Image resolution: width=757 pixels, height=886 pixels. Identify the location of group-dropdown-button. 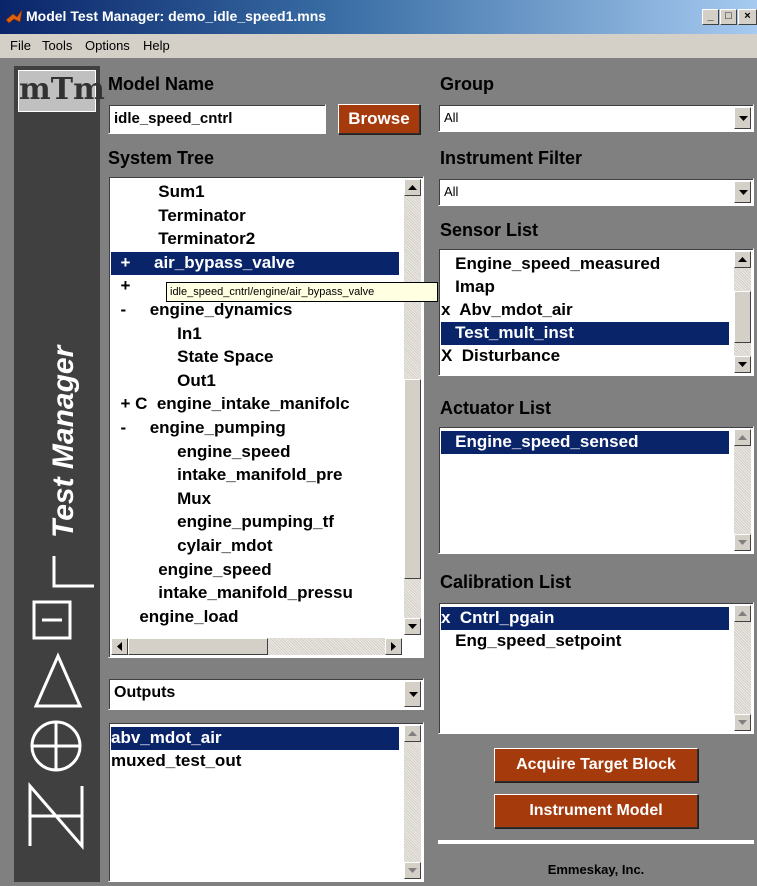
(742, 118).